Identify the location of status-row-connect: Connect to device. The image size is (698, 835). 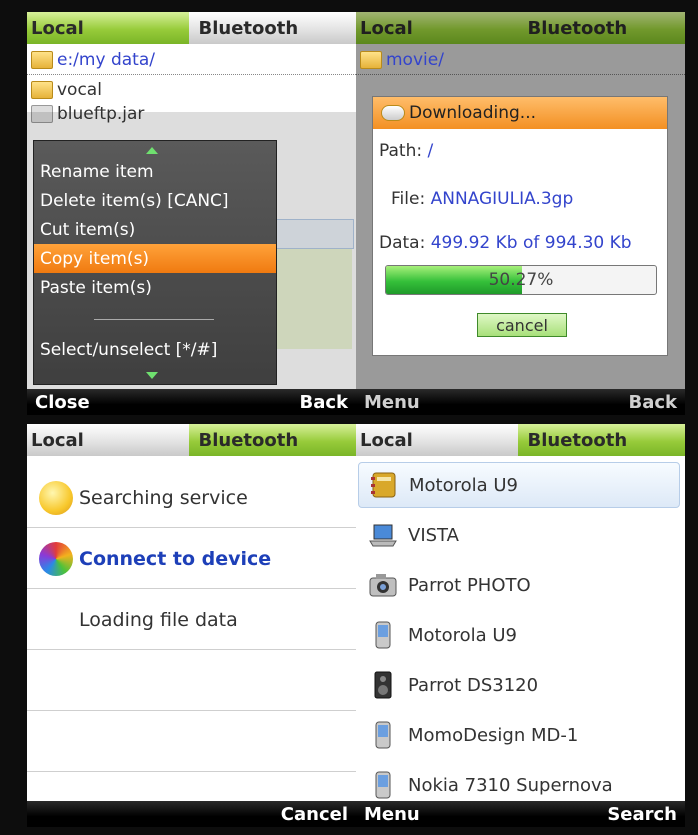
(191, 559).